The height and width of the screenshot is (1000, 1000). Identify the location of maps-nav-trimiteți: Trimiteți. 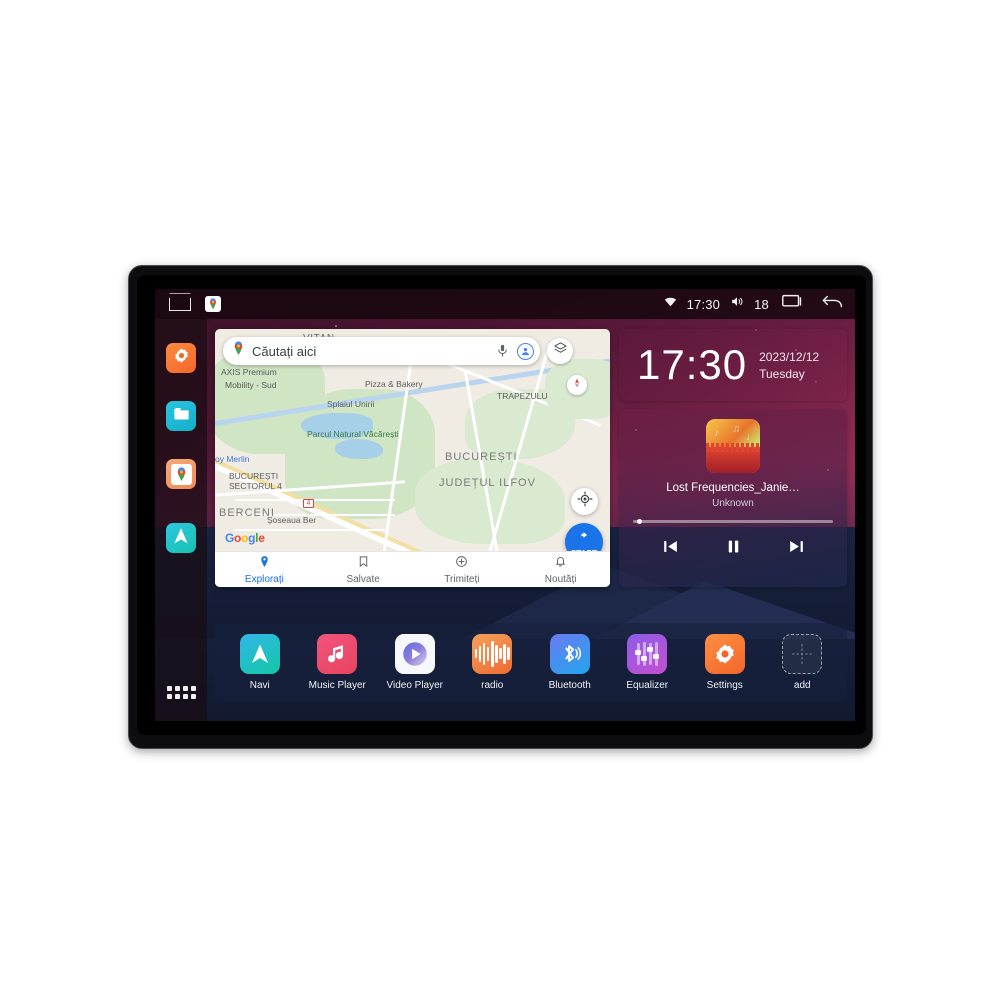
(462, 569).